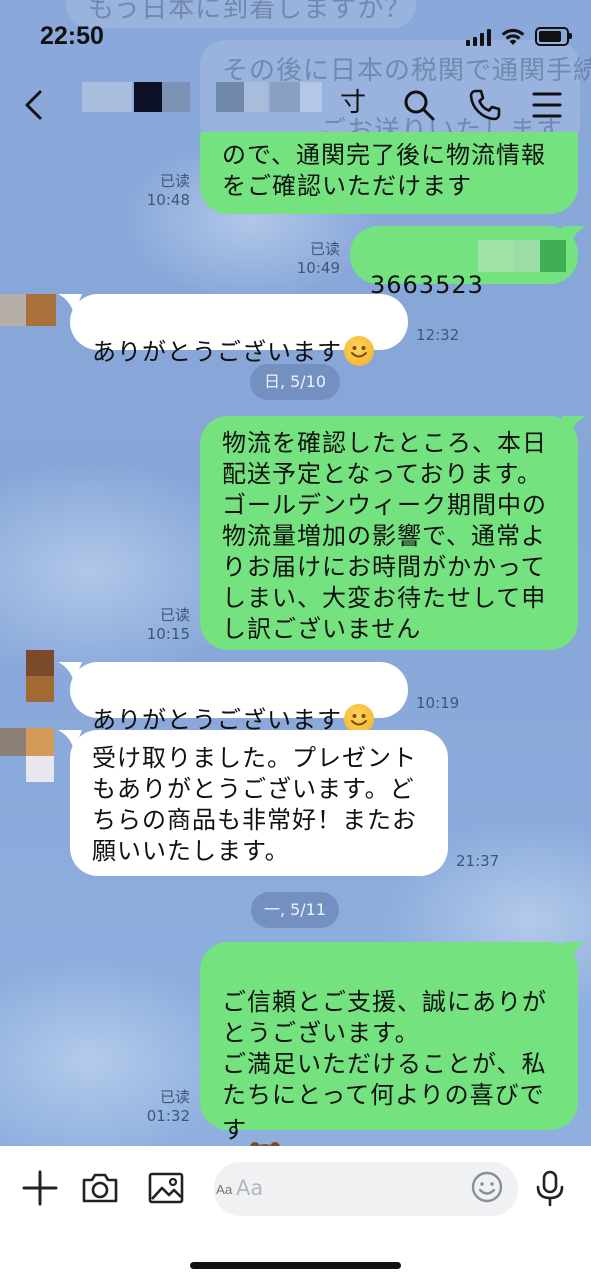 The height and width of the screenshot is (1280, 591). What do you see at coordinates (487, 1187) in the screenshot?
I see `emoji-icon` at bounding box center [487, 1187].